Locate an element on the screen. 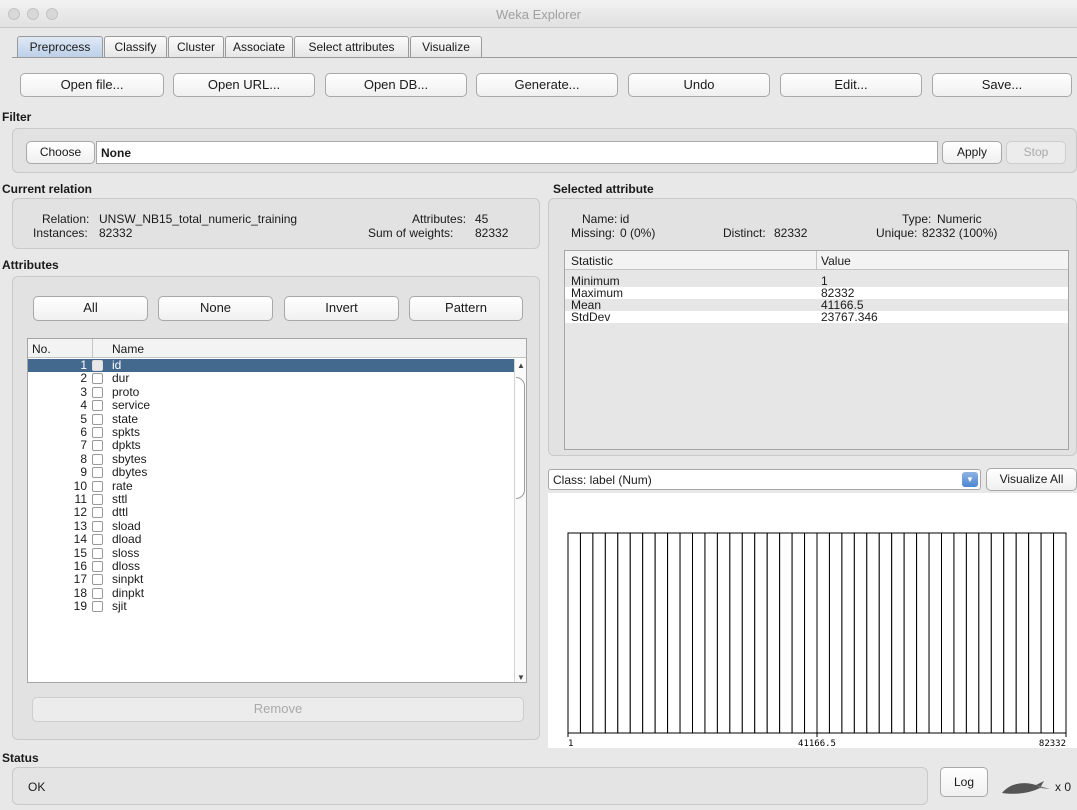  column-header-statistic: Statistic is located at coordinates (592, 261).